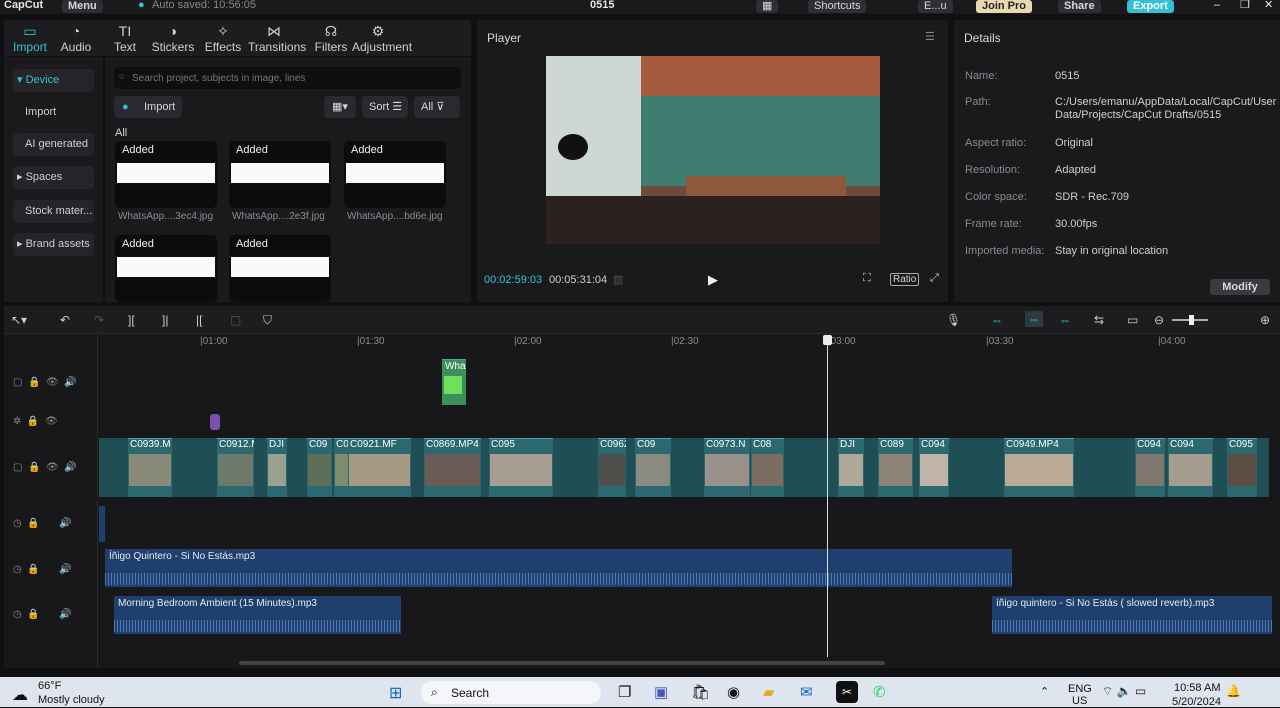 Image resolution: width=1280 pixels, height=708 pixels. Describe the element at coordinates (1159, 320) in the screenshot. I see `zoom-out-icon: ⊖` at that location.